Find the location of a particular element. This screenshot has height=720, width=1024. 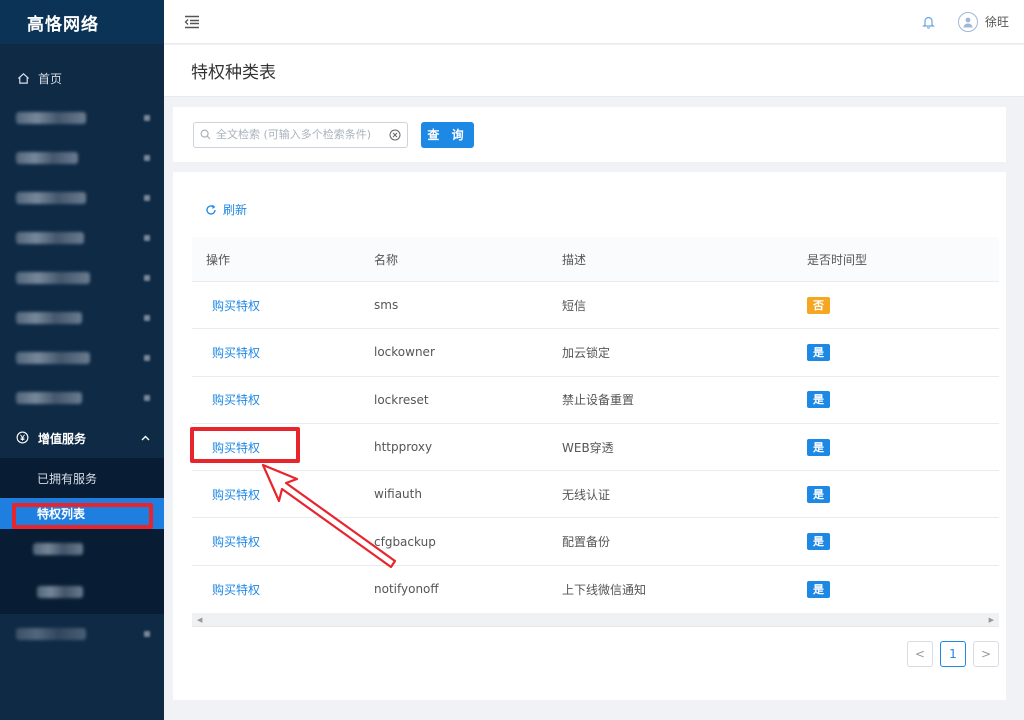

next-page-button: > is located at coordinates (986, 654).